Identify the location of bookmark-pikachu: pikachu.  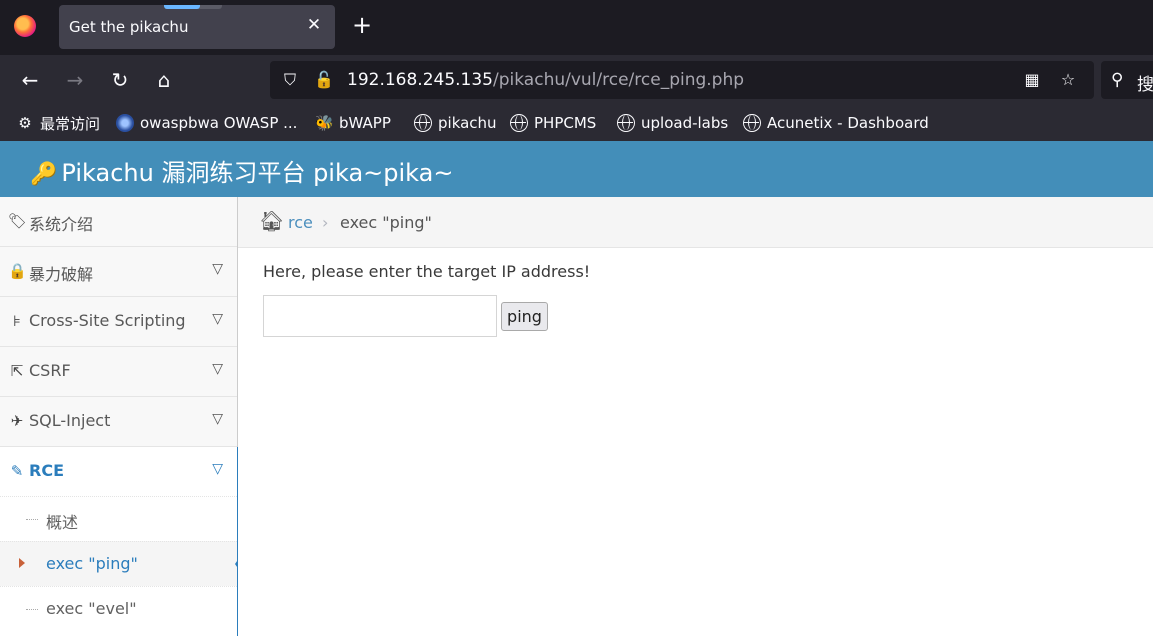
(455, 123).